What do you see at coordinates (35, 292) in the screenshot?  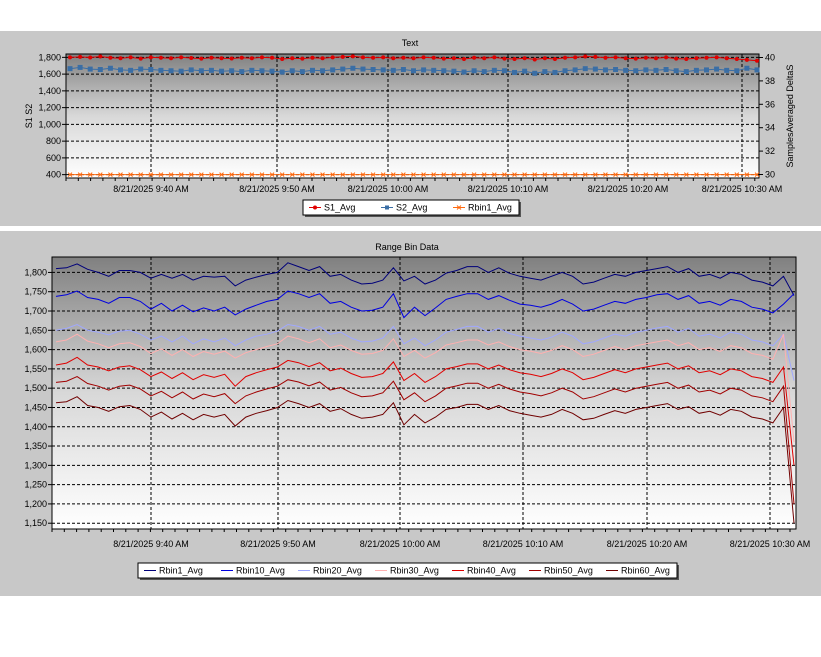 I see `y-tick-label: 1,750` at bounding box center [35, 292].